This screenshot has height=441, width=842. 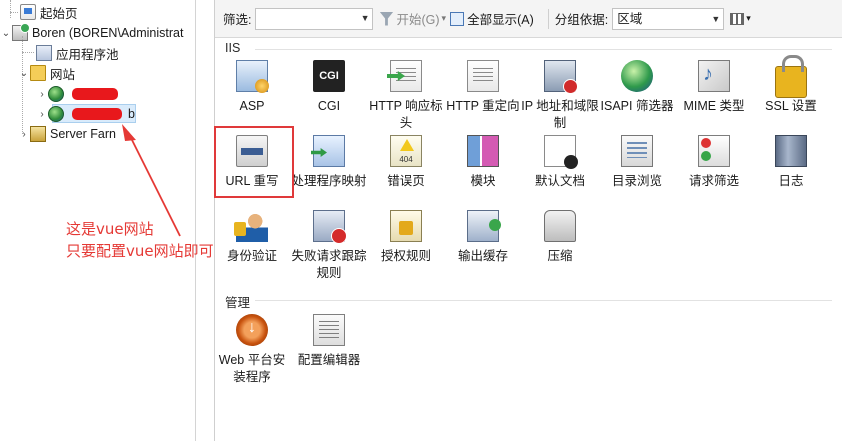 I want to click on feature-tile: SSL 设置, so click(x=791, y=85).